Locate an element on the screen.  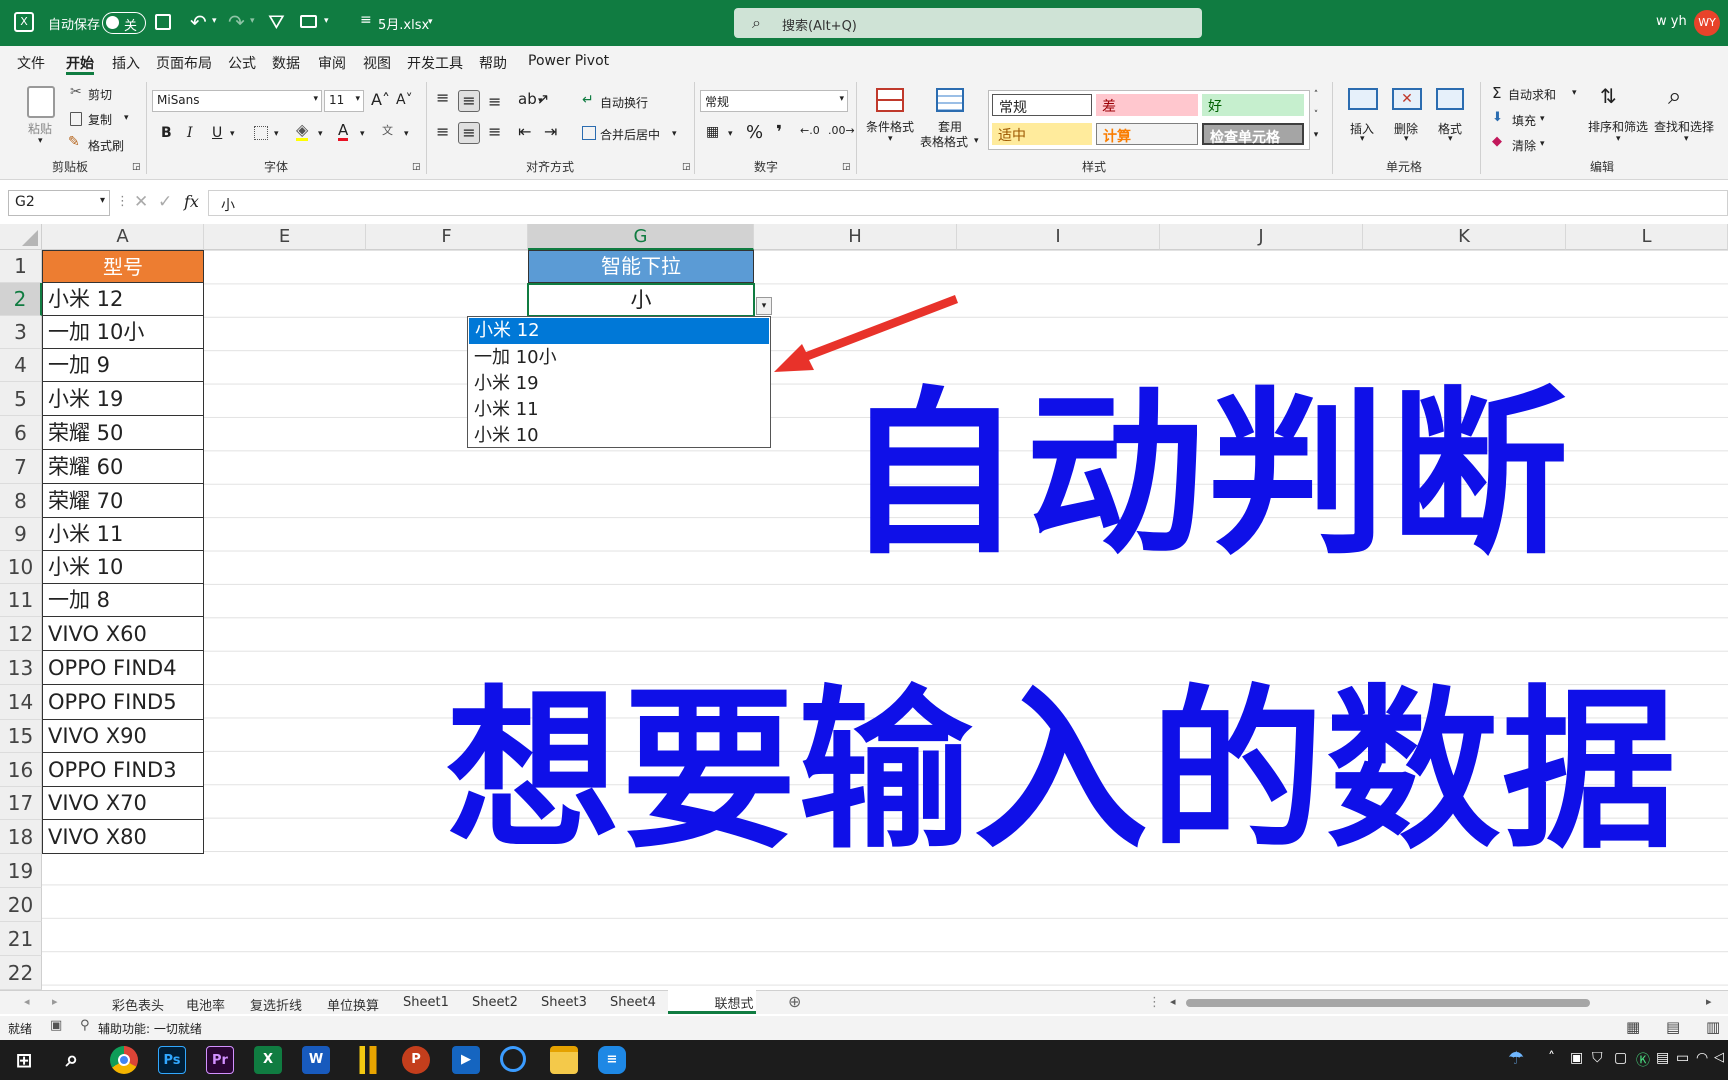
comma-style-button: ❜ is located at coordinates (779, 132).